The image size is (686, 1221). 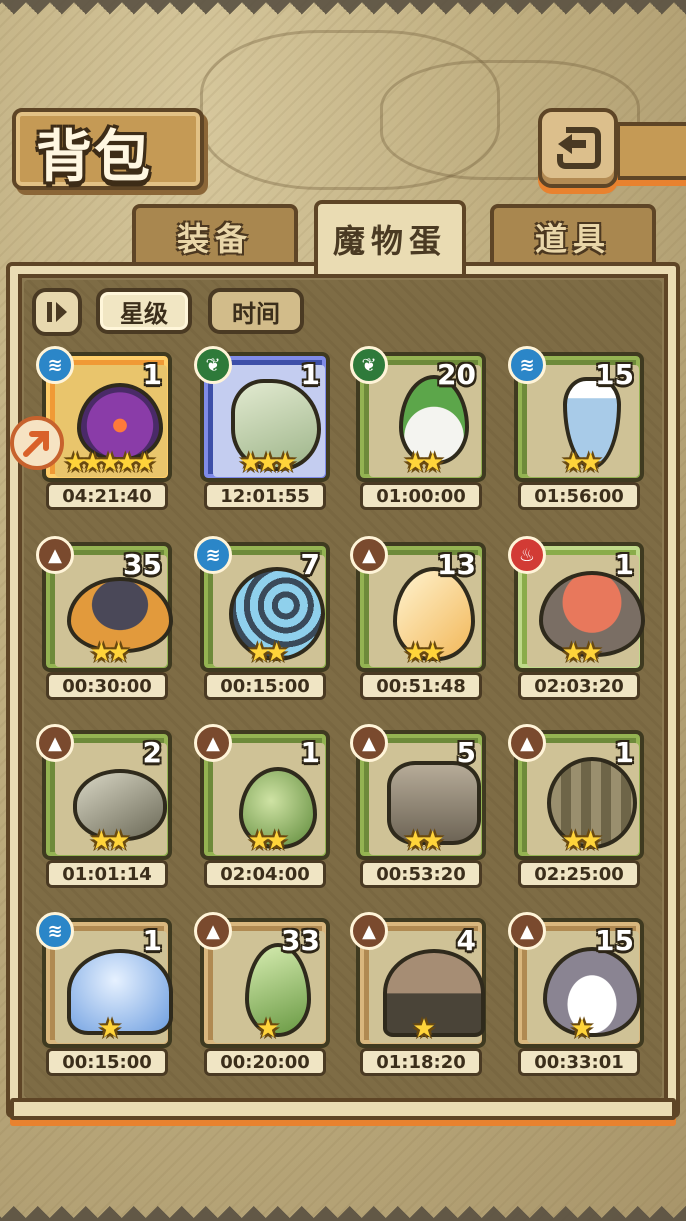 I want to click on hatch-timer: 00:33:01, so click(x=579, y=1062).